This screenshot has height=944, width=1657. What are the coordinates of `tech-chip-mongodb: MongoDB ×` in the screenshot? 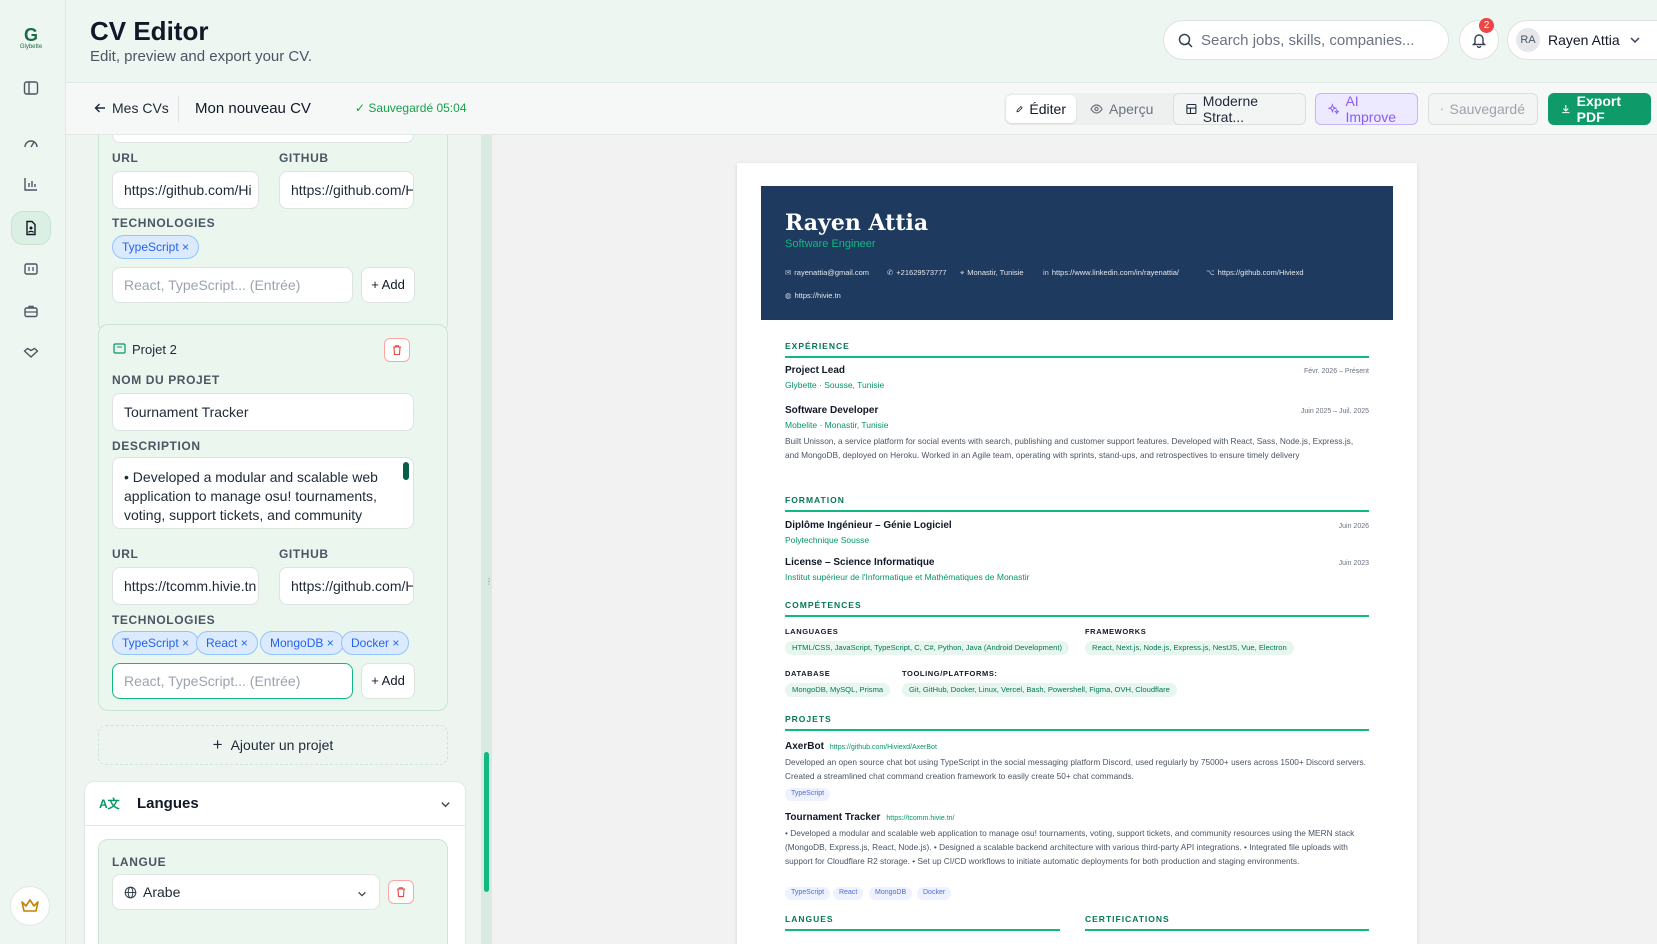 It's located at (302, 643).